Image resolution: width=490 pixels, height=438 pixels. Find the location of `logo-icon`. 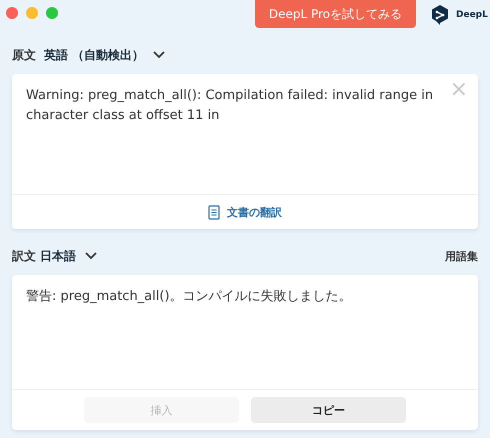

logo-icon is located at coordinates (440, 15).